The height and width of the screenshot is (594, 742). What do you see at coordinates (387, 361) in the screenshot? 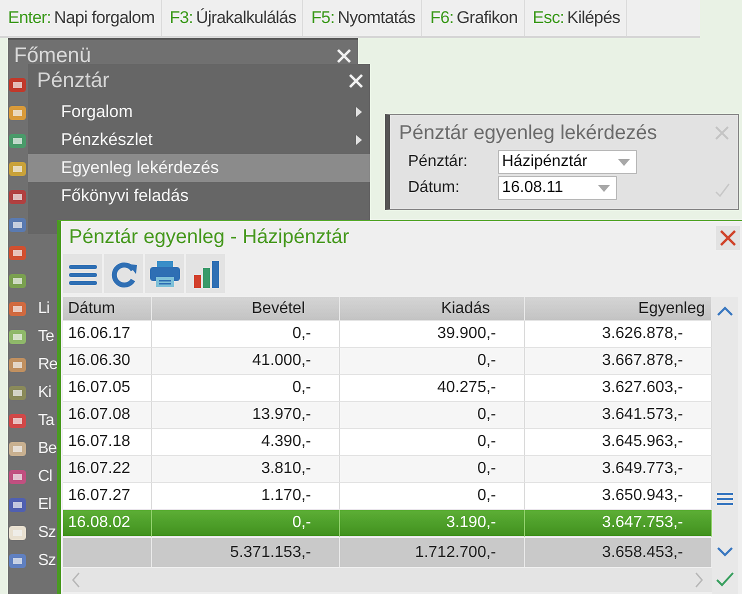
I see `table-row: 16.06.30 41.000,- 0,- 3.667.878,-` at bounding box center [387, 361].